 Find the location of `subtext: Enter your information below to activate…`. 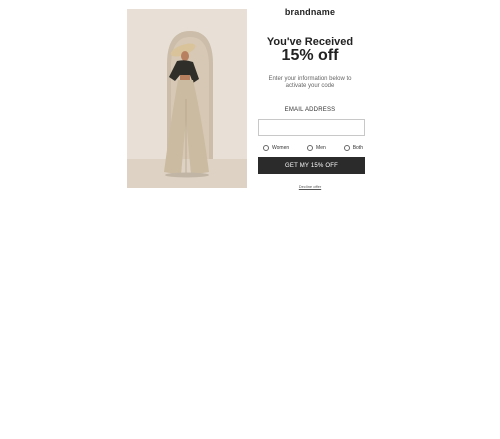

subtext: Enter your information below to activate… is located at coordinates (310, 83).